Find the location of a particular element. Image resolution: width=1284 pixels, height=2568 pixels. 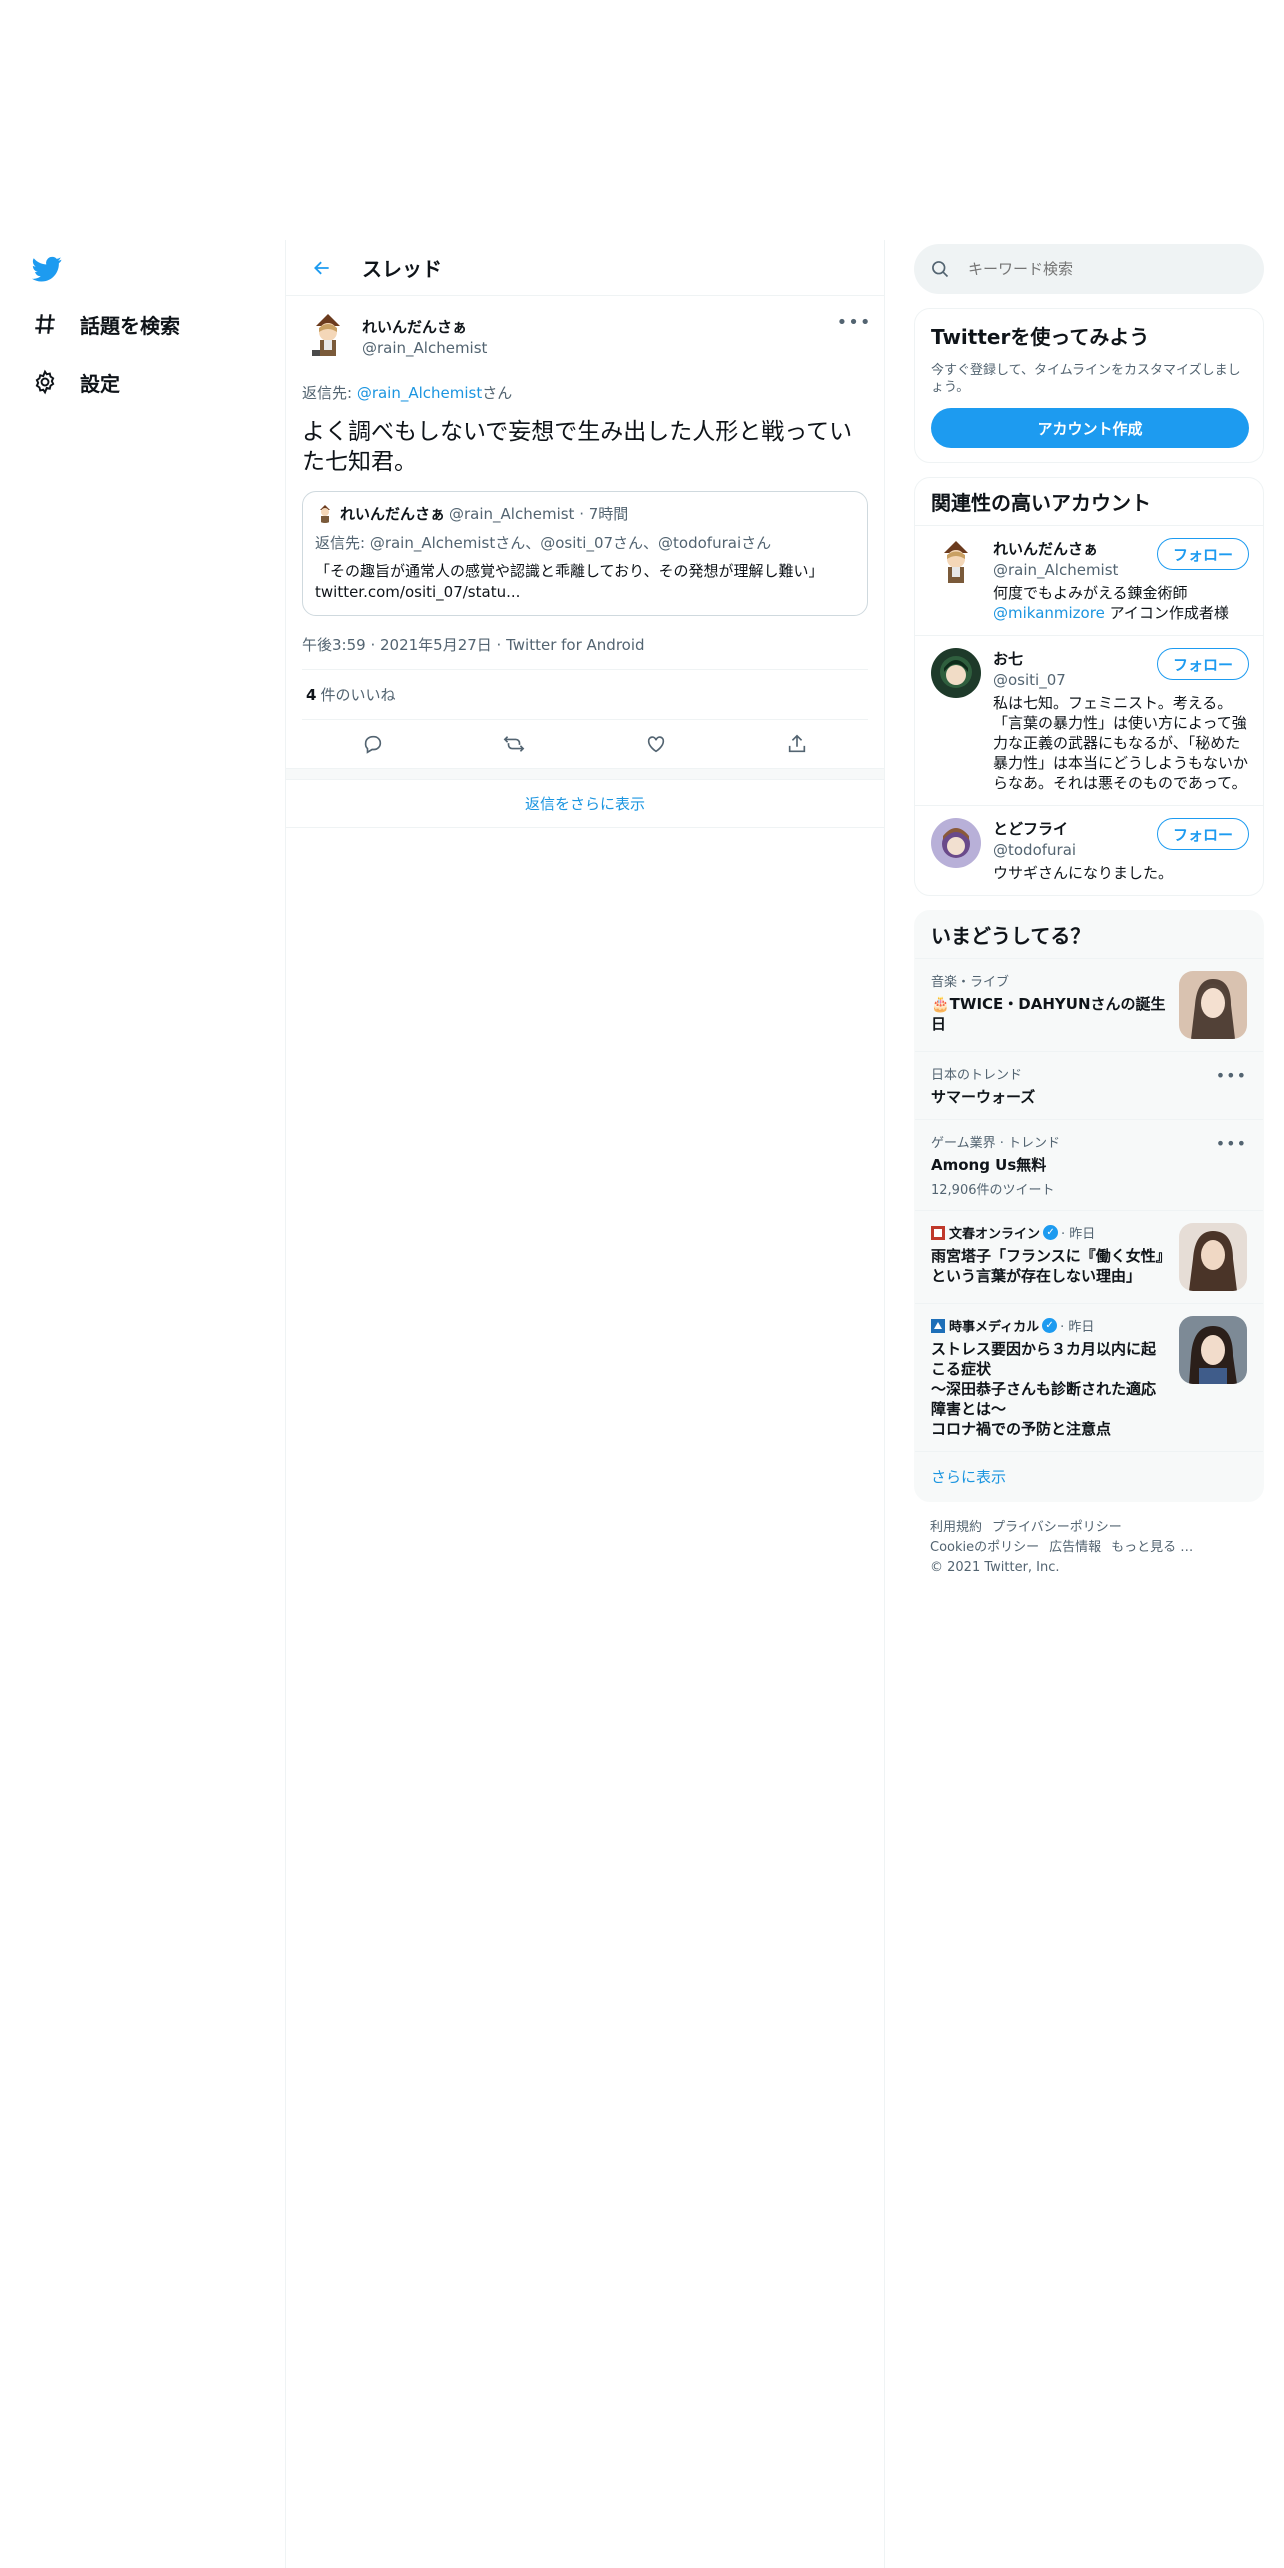

tweet-author-name: れいんだんさぁ is located at coordinates (424, 326).